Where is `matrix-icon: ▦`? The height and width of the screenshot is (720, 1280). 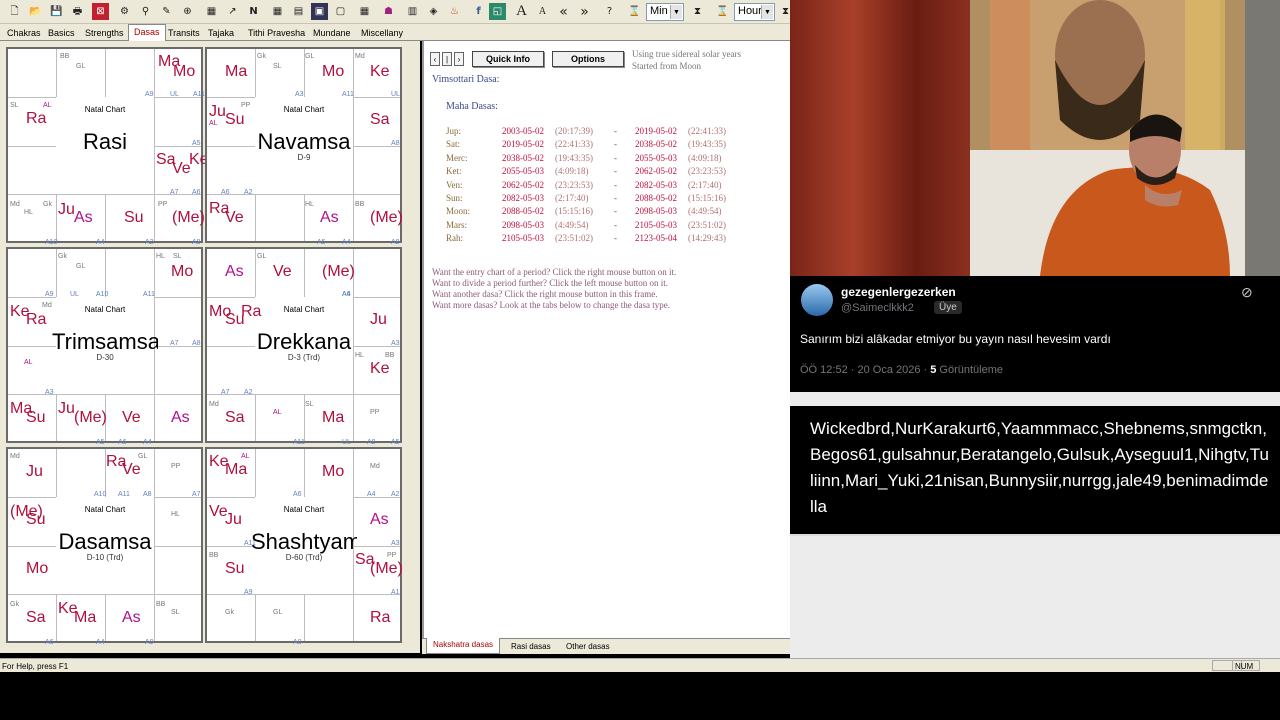 matrix-icon: ▦ is located at coordinates (364, 11).